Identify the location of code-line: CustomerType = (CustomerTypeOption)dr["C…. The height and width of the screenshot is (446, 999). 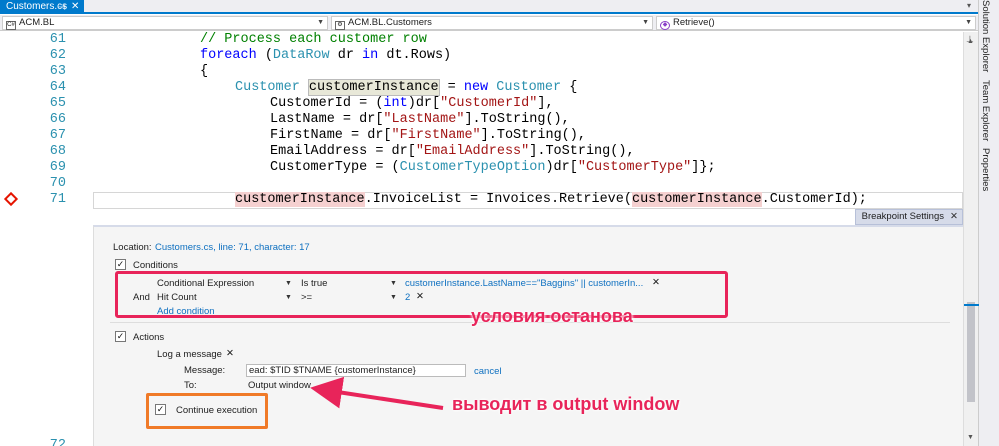
(493, 167).